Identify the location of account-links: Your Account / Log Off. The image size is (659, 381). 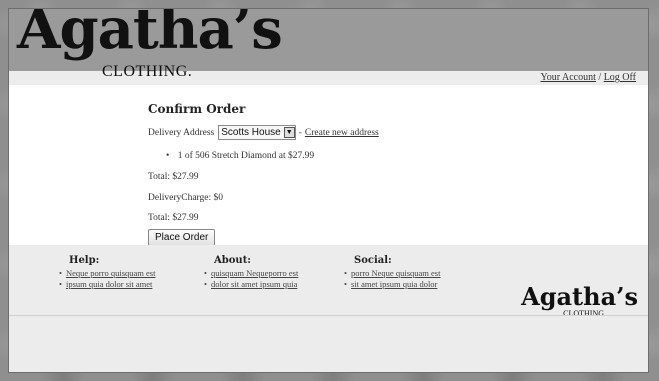
(588, 77).